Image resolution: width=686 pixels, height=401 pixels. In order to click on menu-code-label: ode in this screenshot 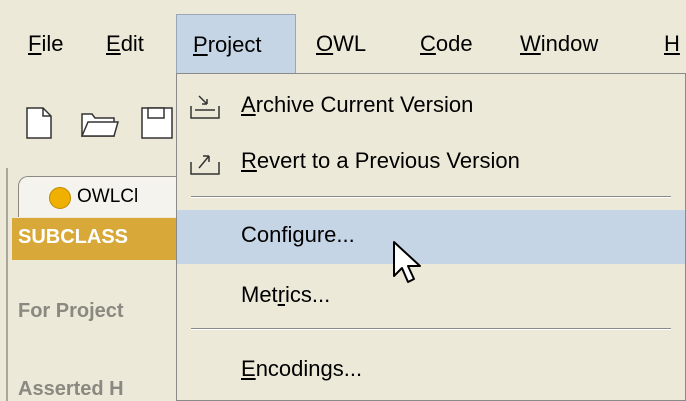, I will do `click(454, 43)`.